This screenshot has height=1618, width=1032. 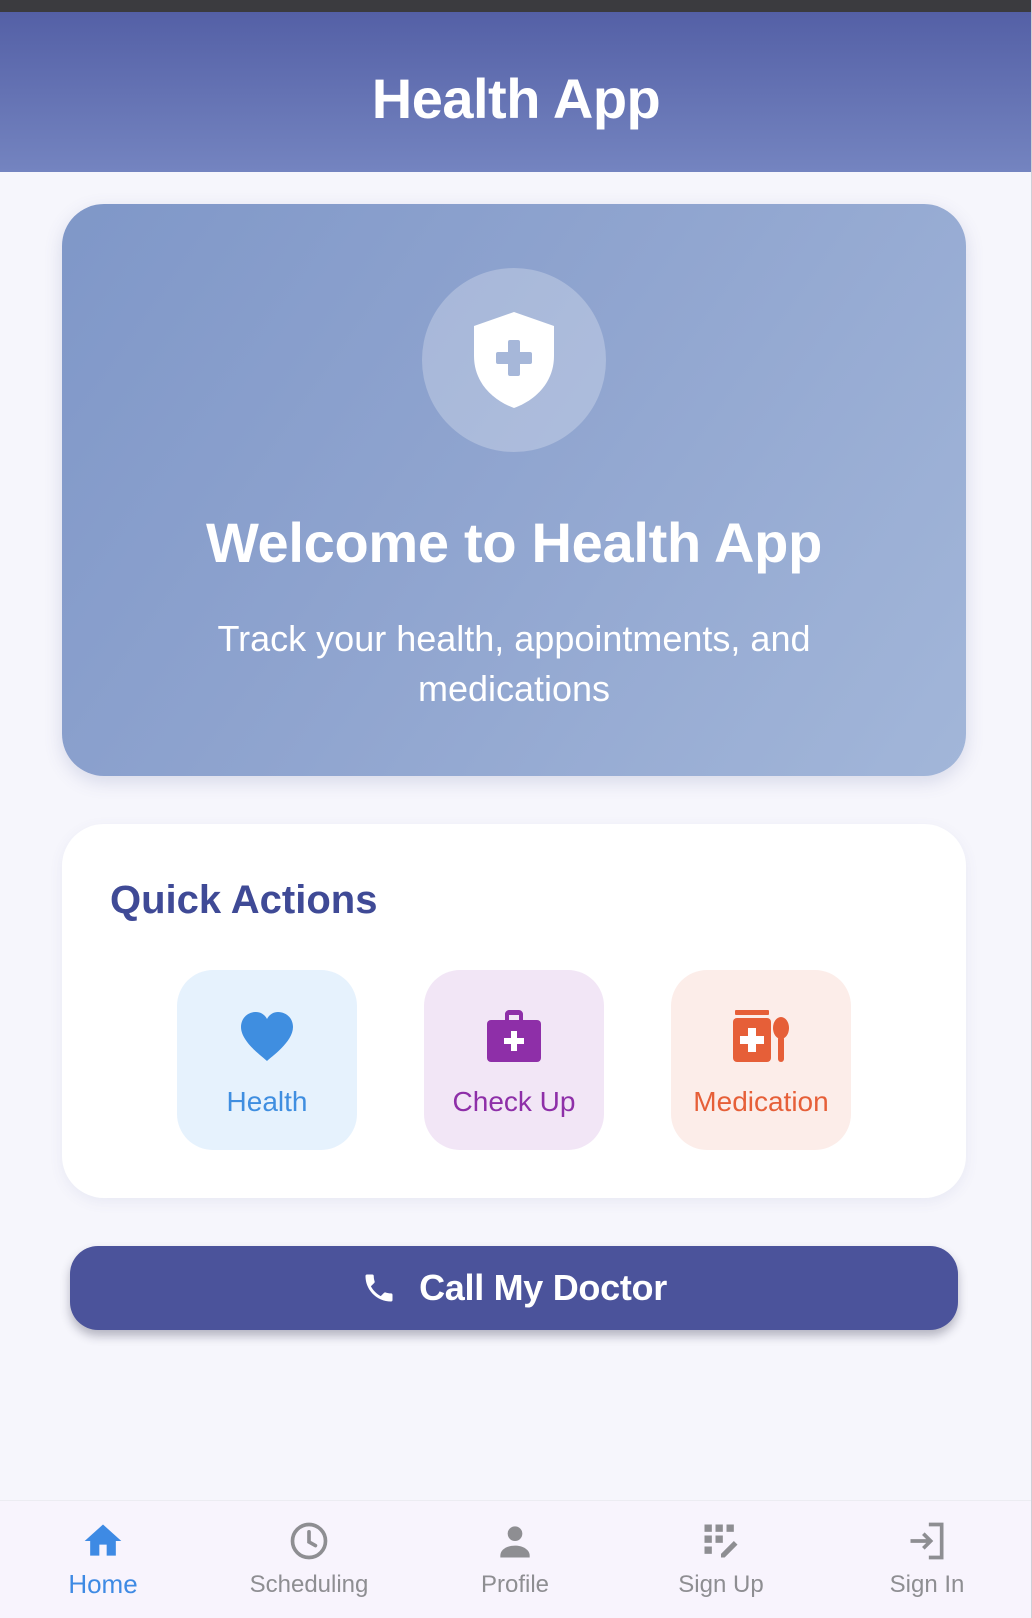 I want to click on nav-item-scheduling: Scheduling, so click(x=309, y=1559).